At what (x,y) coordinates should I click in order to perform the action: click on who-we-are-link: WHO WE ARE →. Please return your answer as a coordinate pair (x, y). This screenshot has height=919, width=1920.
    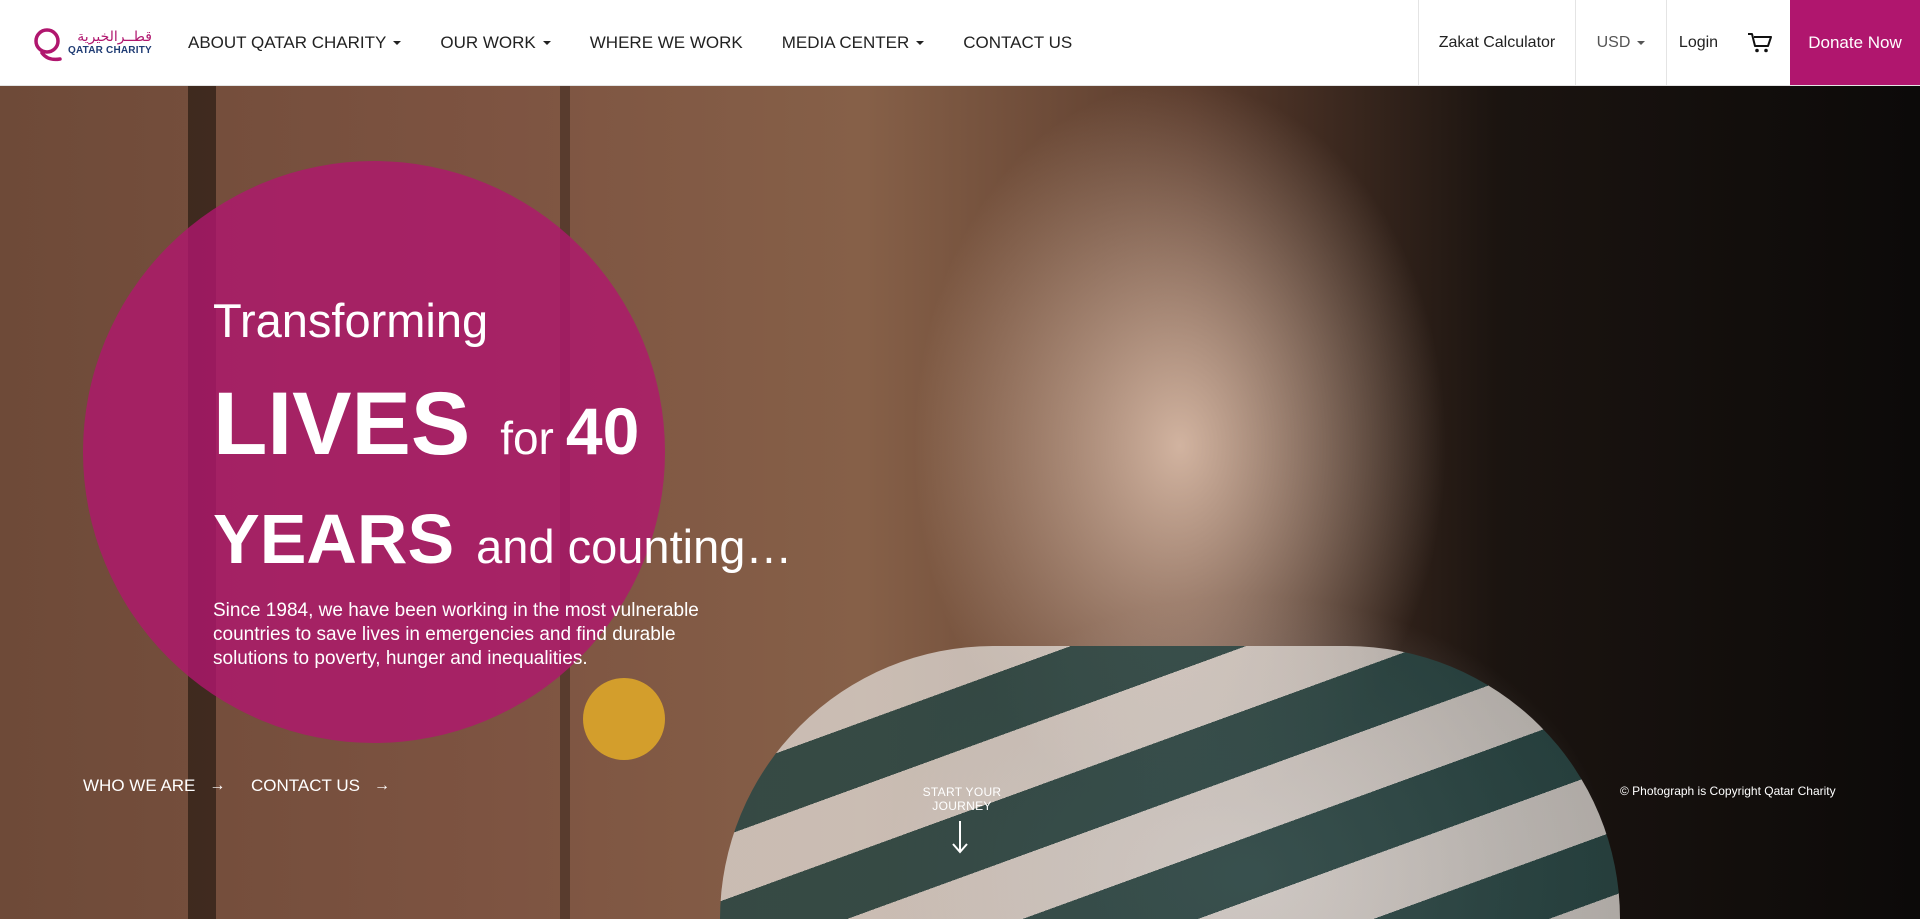
    Looking at the image, I should click on (154, 786).